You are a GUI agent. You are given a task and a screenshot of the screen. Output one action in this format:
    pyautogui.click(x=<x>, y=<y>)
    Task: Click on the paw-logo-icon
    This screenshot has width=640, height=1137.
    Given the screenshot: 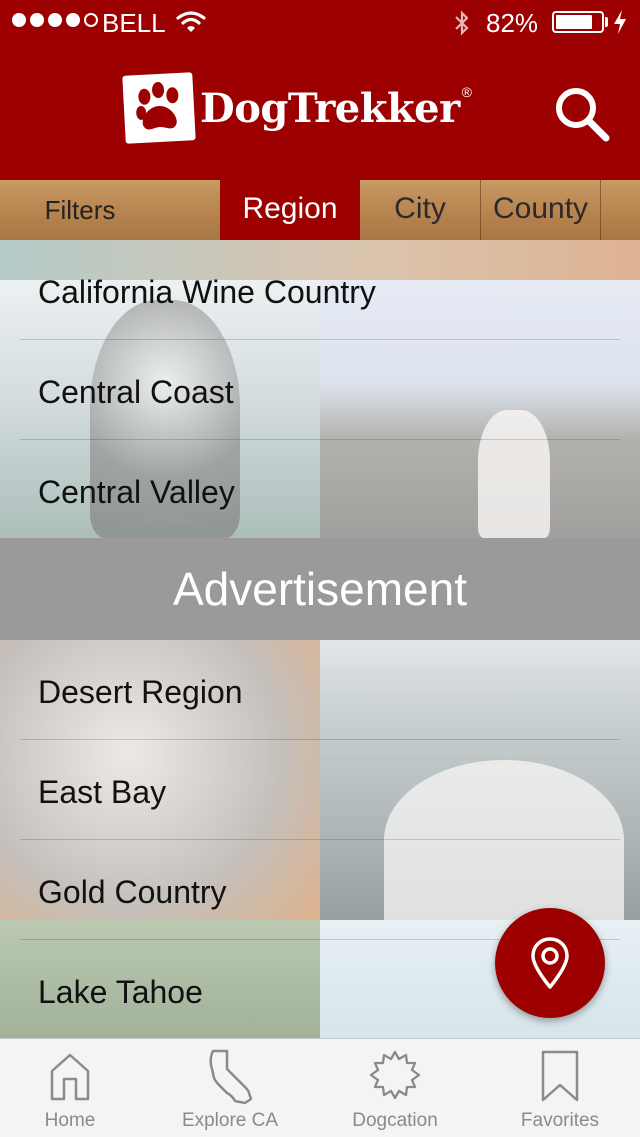 What is the action you would take?
    pyautogui.click(x=159, y=108)
    